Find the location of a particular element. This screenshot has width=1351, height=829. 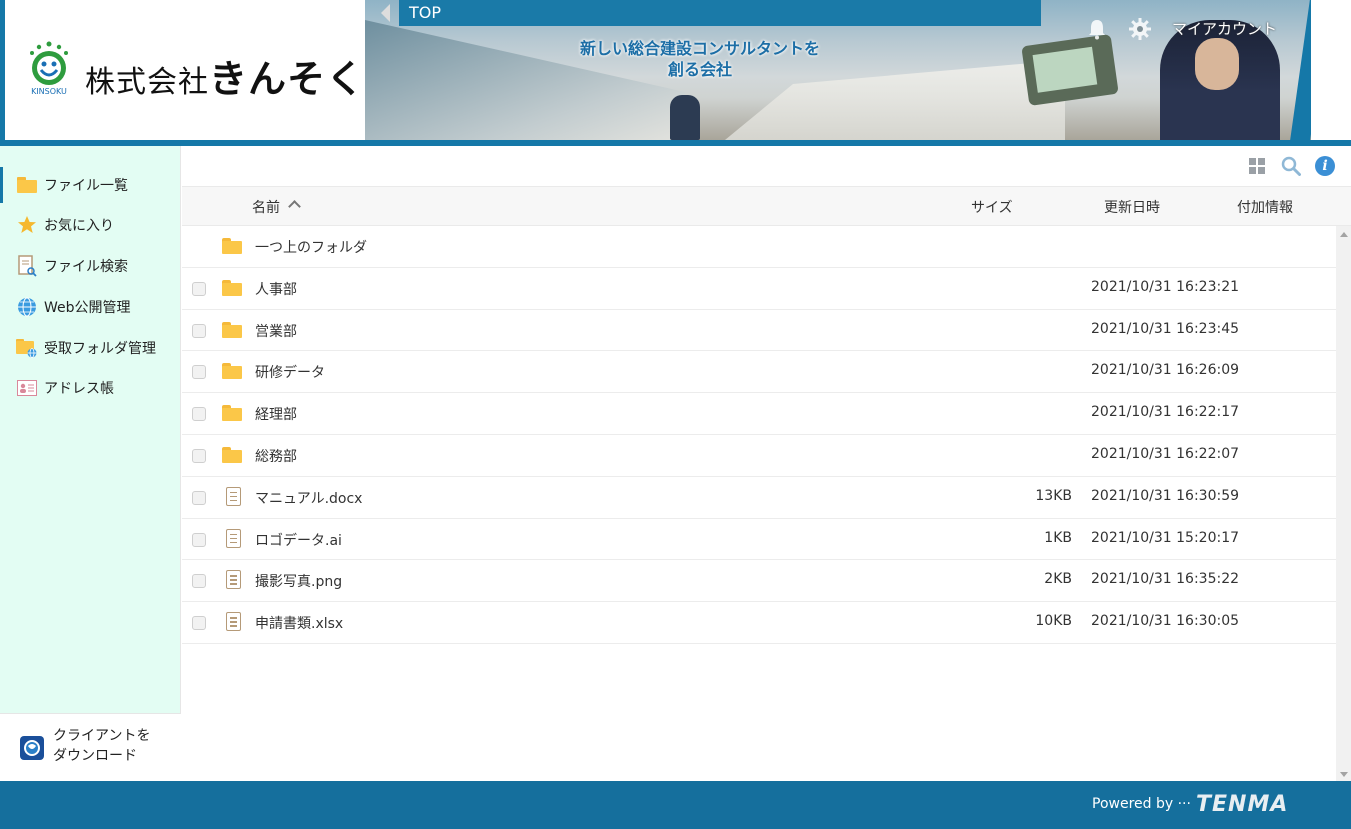

sidebar-item-label: ファイル一覧 is located at coordinates (86, 186).